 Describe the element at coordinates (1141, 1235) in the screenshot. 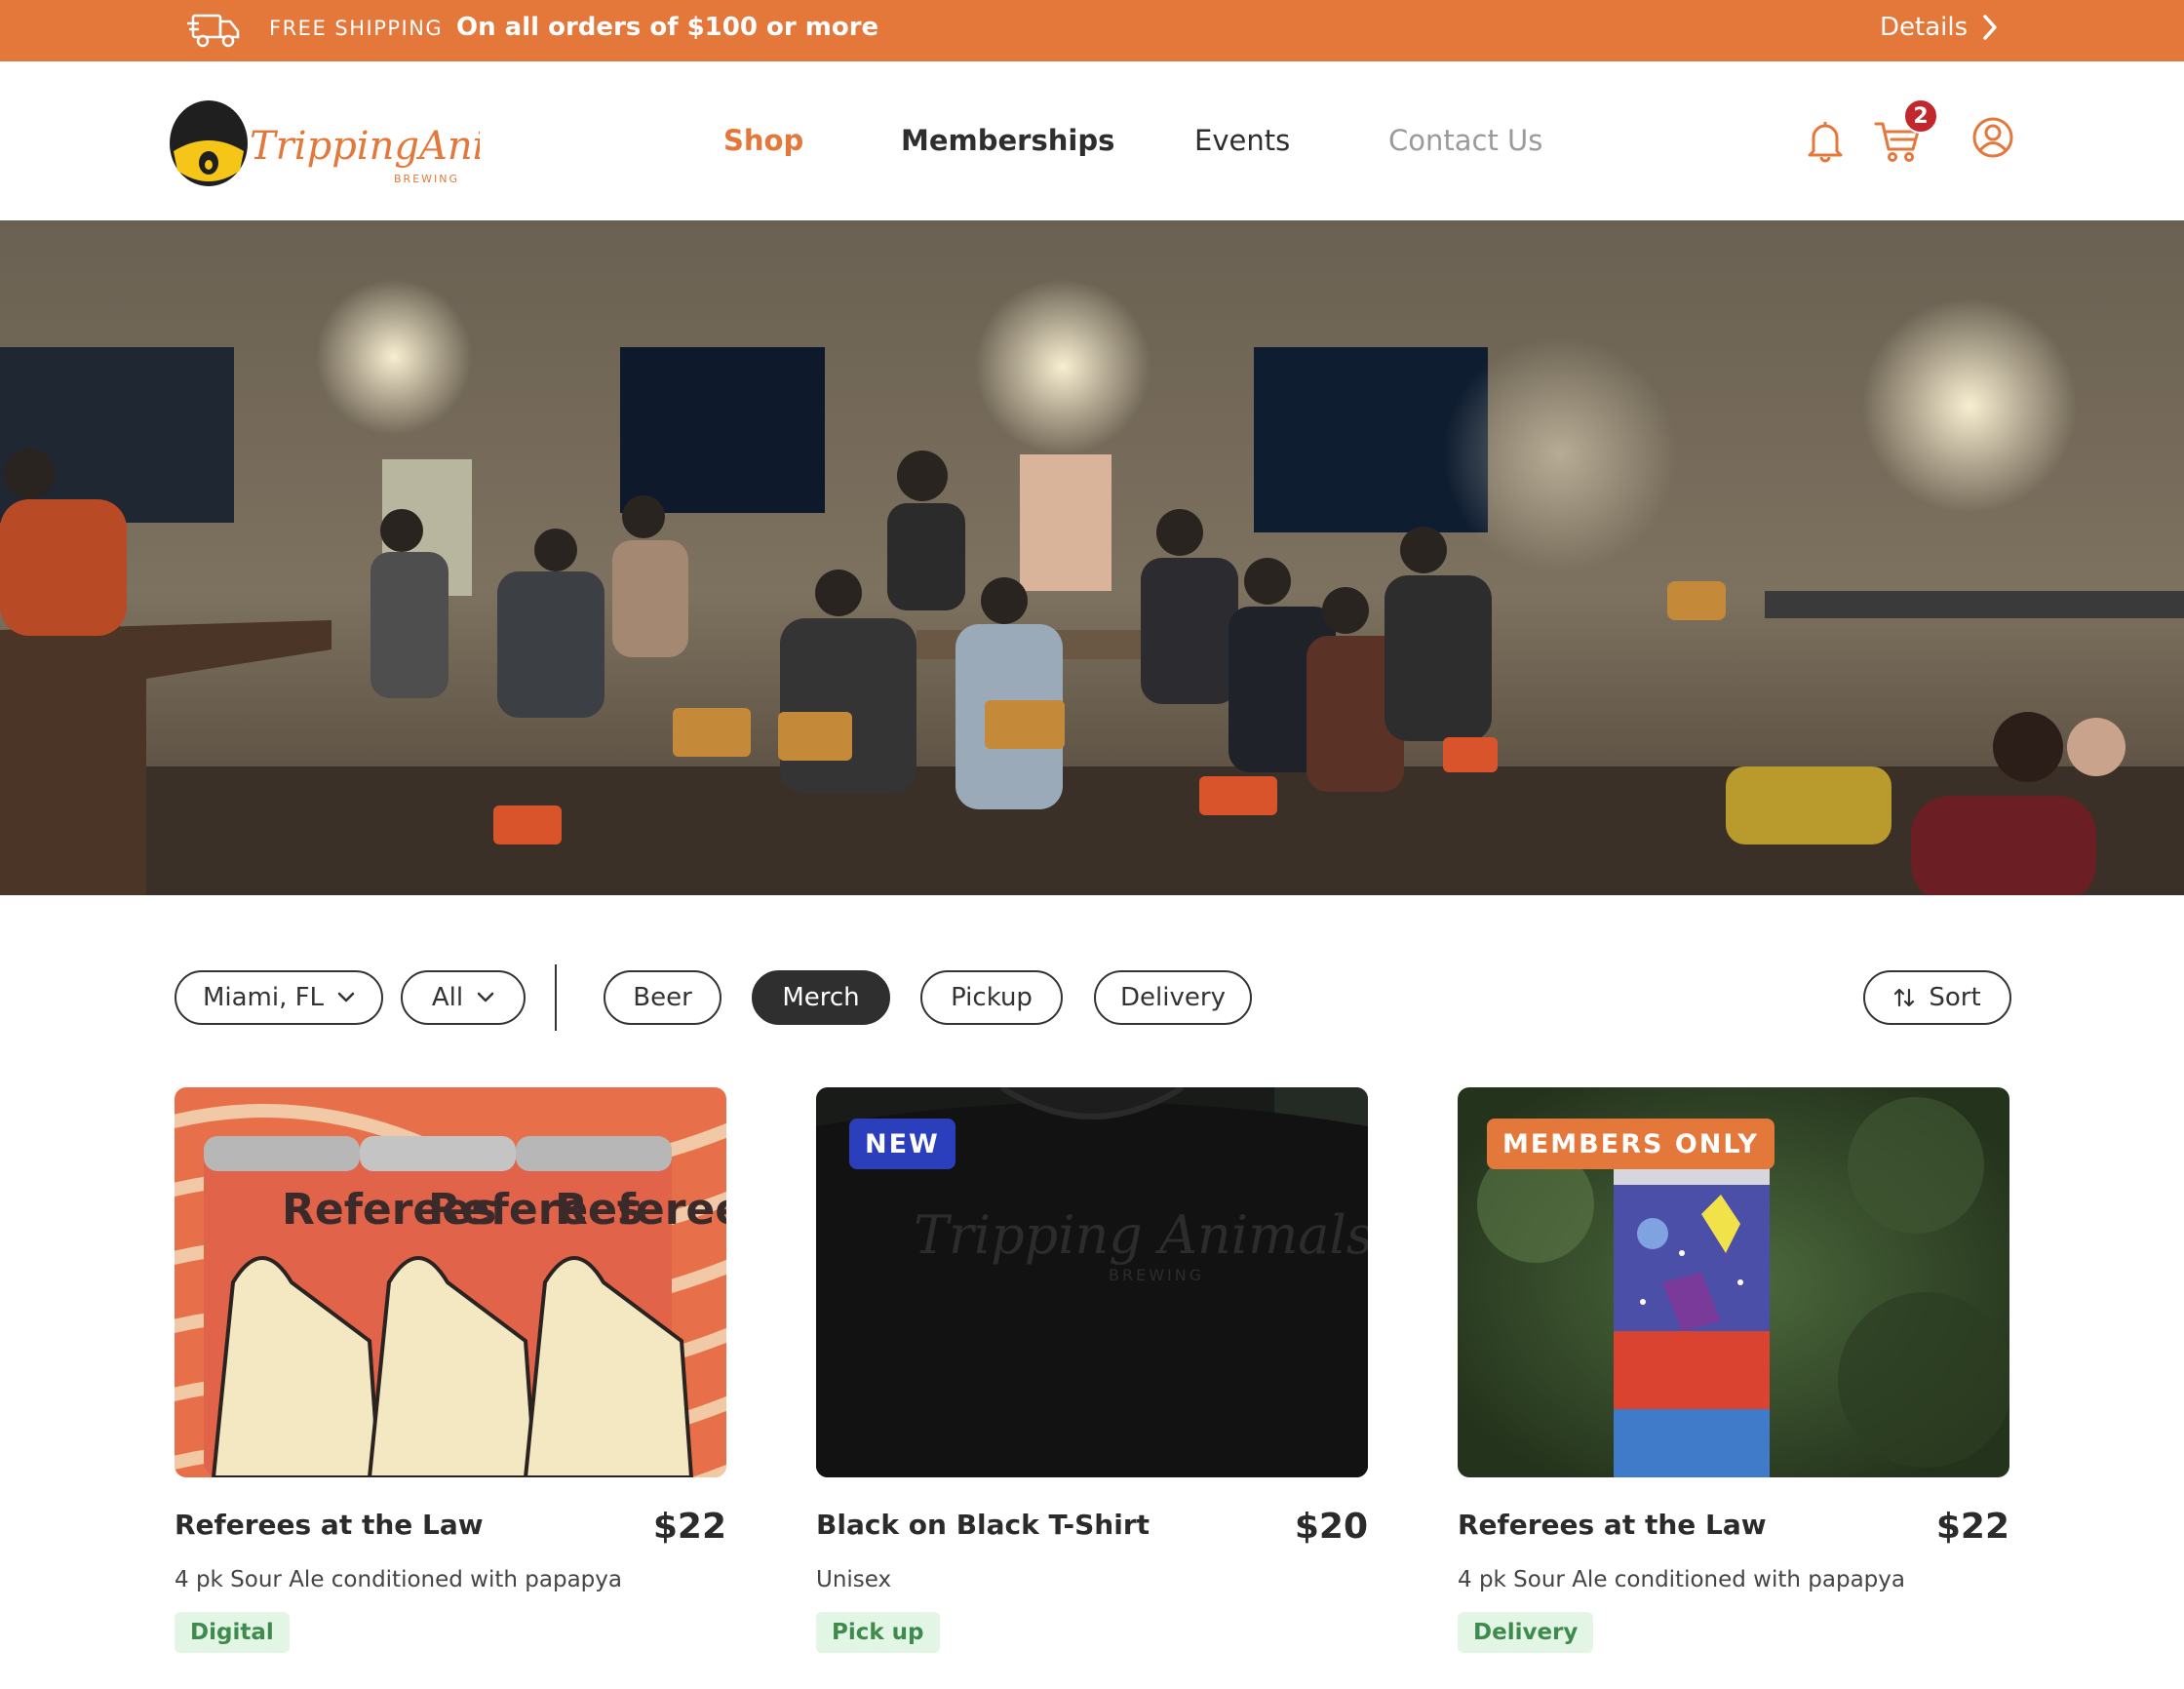

I see `shirt-print: Tripping Animals` at that location.